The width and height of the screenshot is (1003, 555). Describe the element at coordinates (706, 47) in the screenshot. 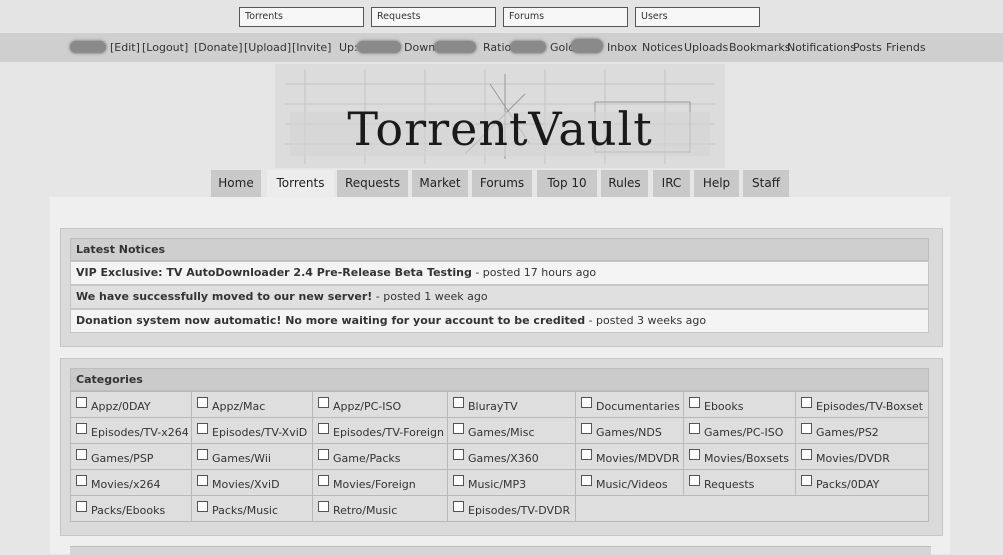

I see `uploads-link: Uploads` at that location.